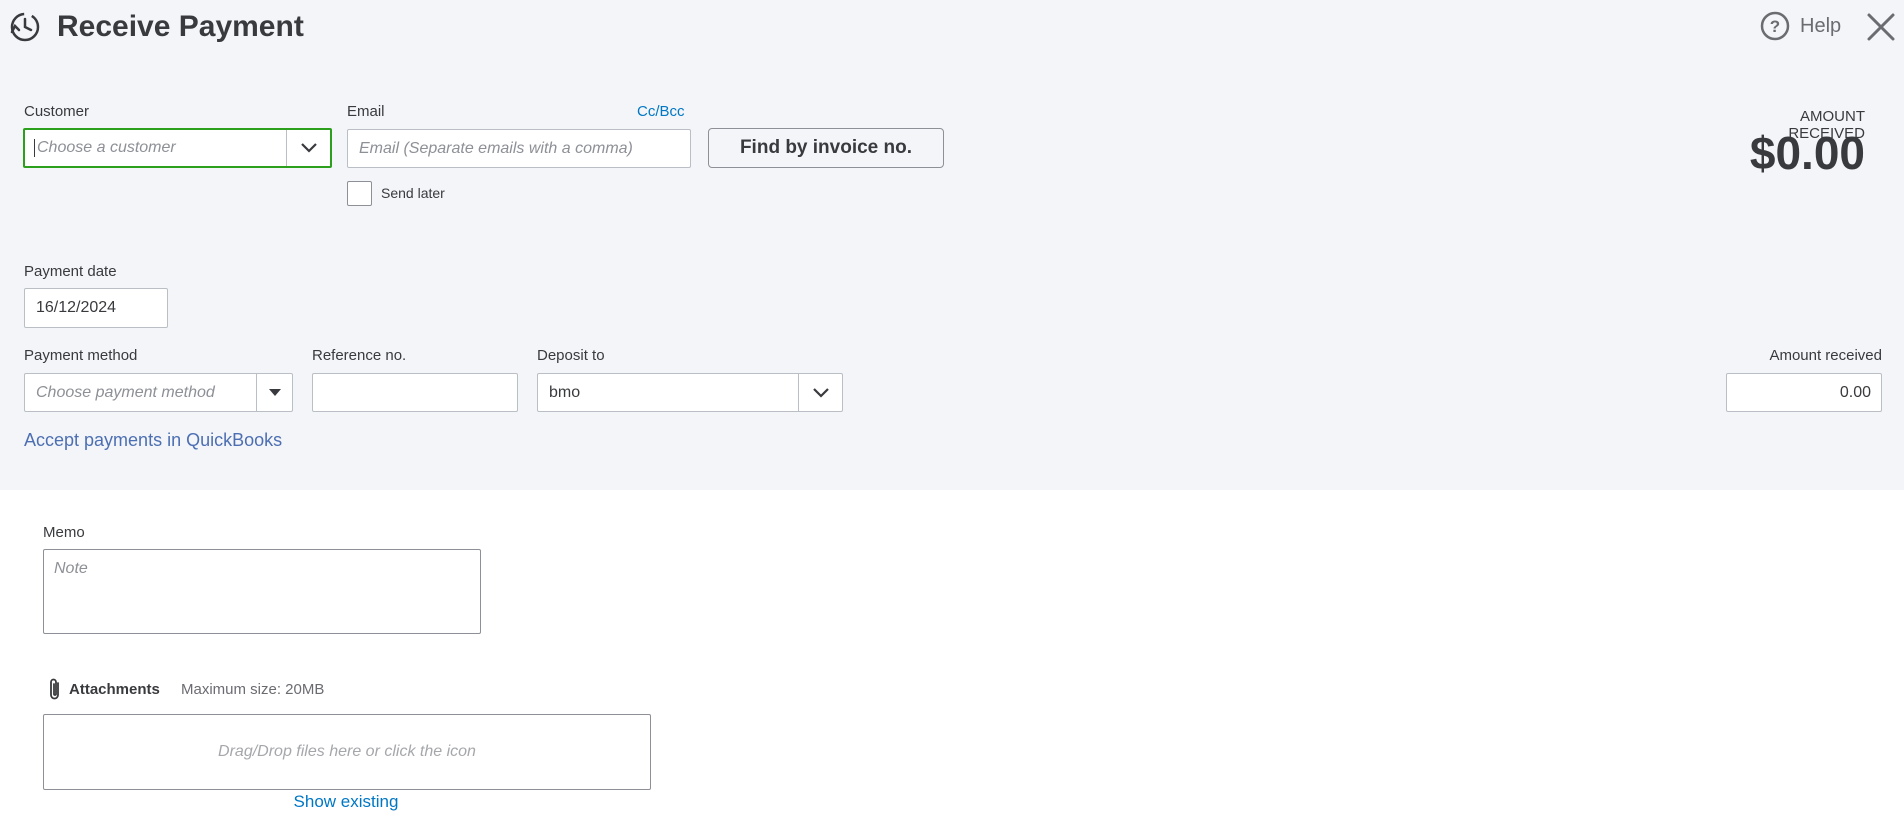  I want to click on reference-input, so click(415, 392).